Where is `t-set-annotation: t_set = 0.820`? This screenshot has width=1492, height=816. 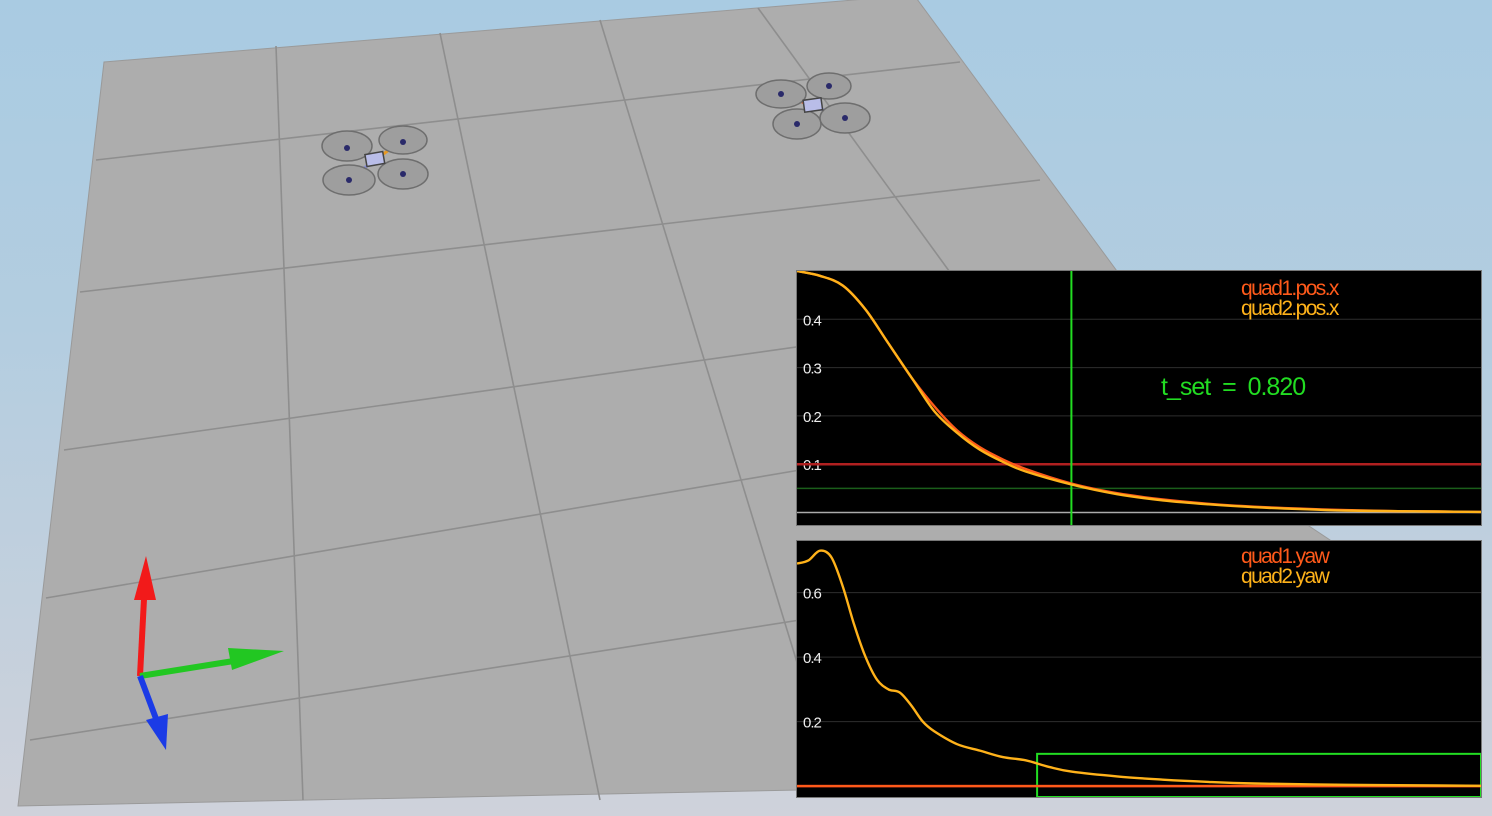 t-set-annotation: t_set = 0.820 is located at coordinates (1233, 387).